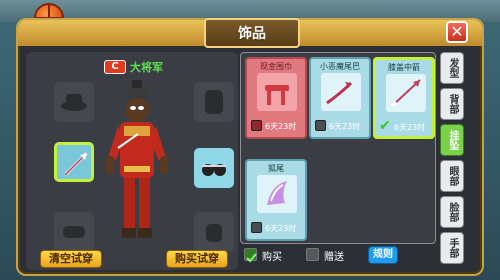  I want to click on purchase-options: 购买 赠送 规则, so click(339, 256).